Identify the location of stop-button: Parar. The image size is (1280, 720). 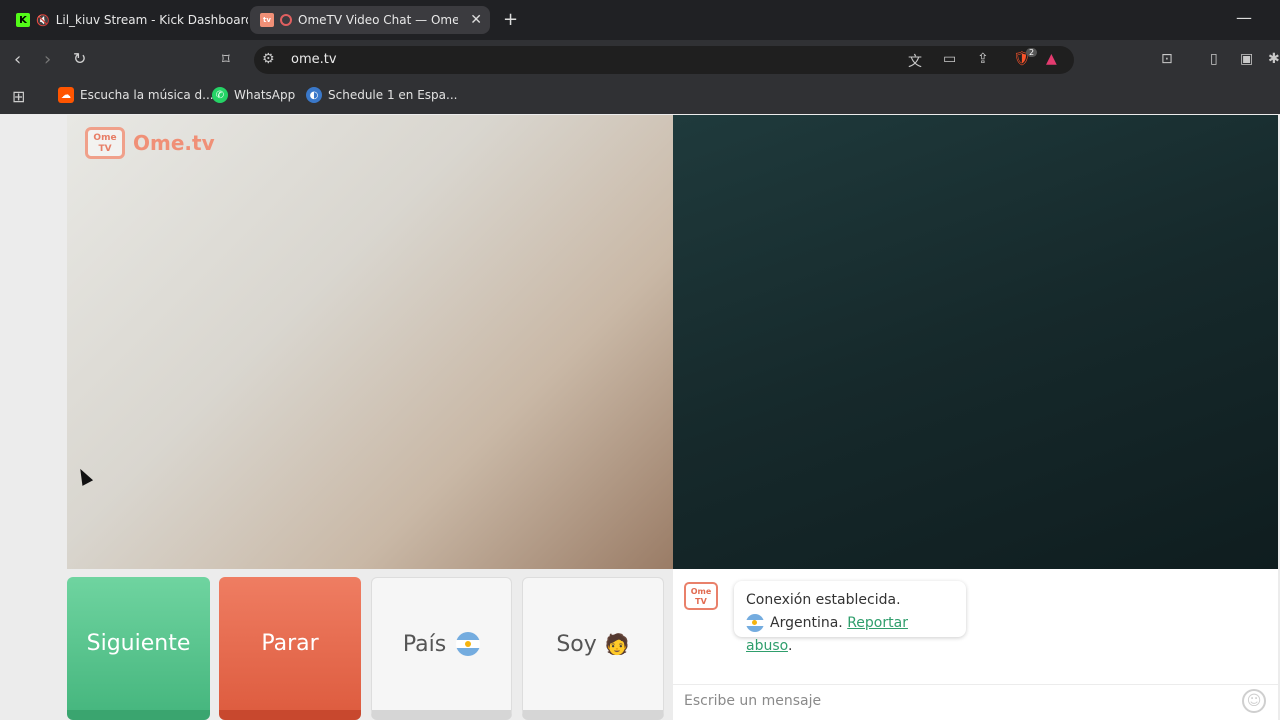
(290, 648).